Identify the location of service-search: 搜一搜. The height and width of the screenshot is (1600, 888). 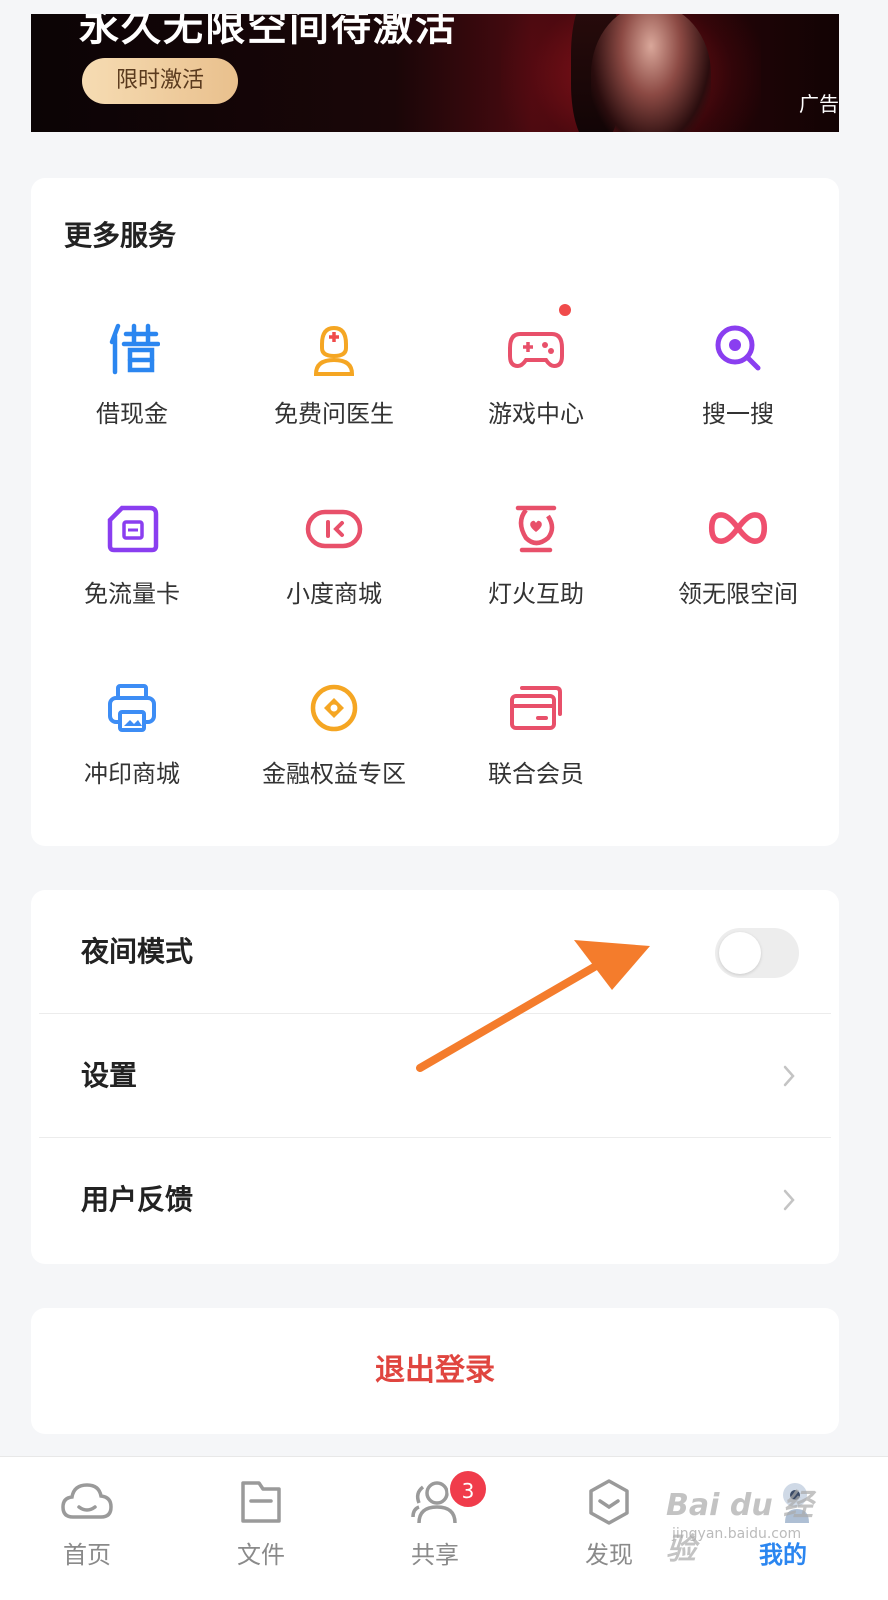
(738, 383).